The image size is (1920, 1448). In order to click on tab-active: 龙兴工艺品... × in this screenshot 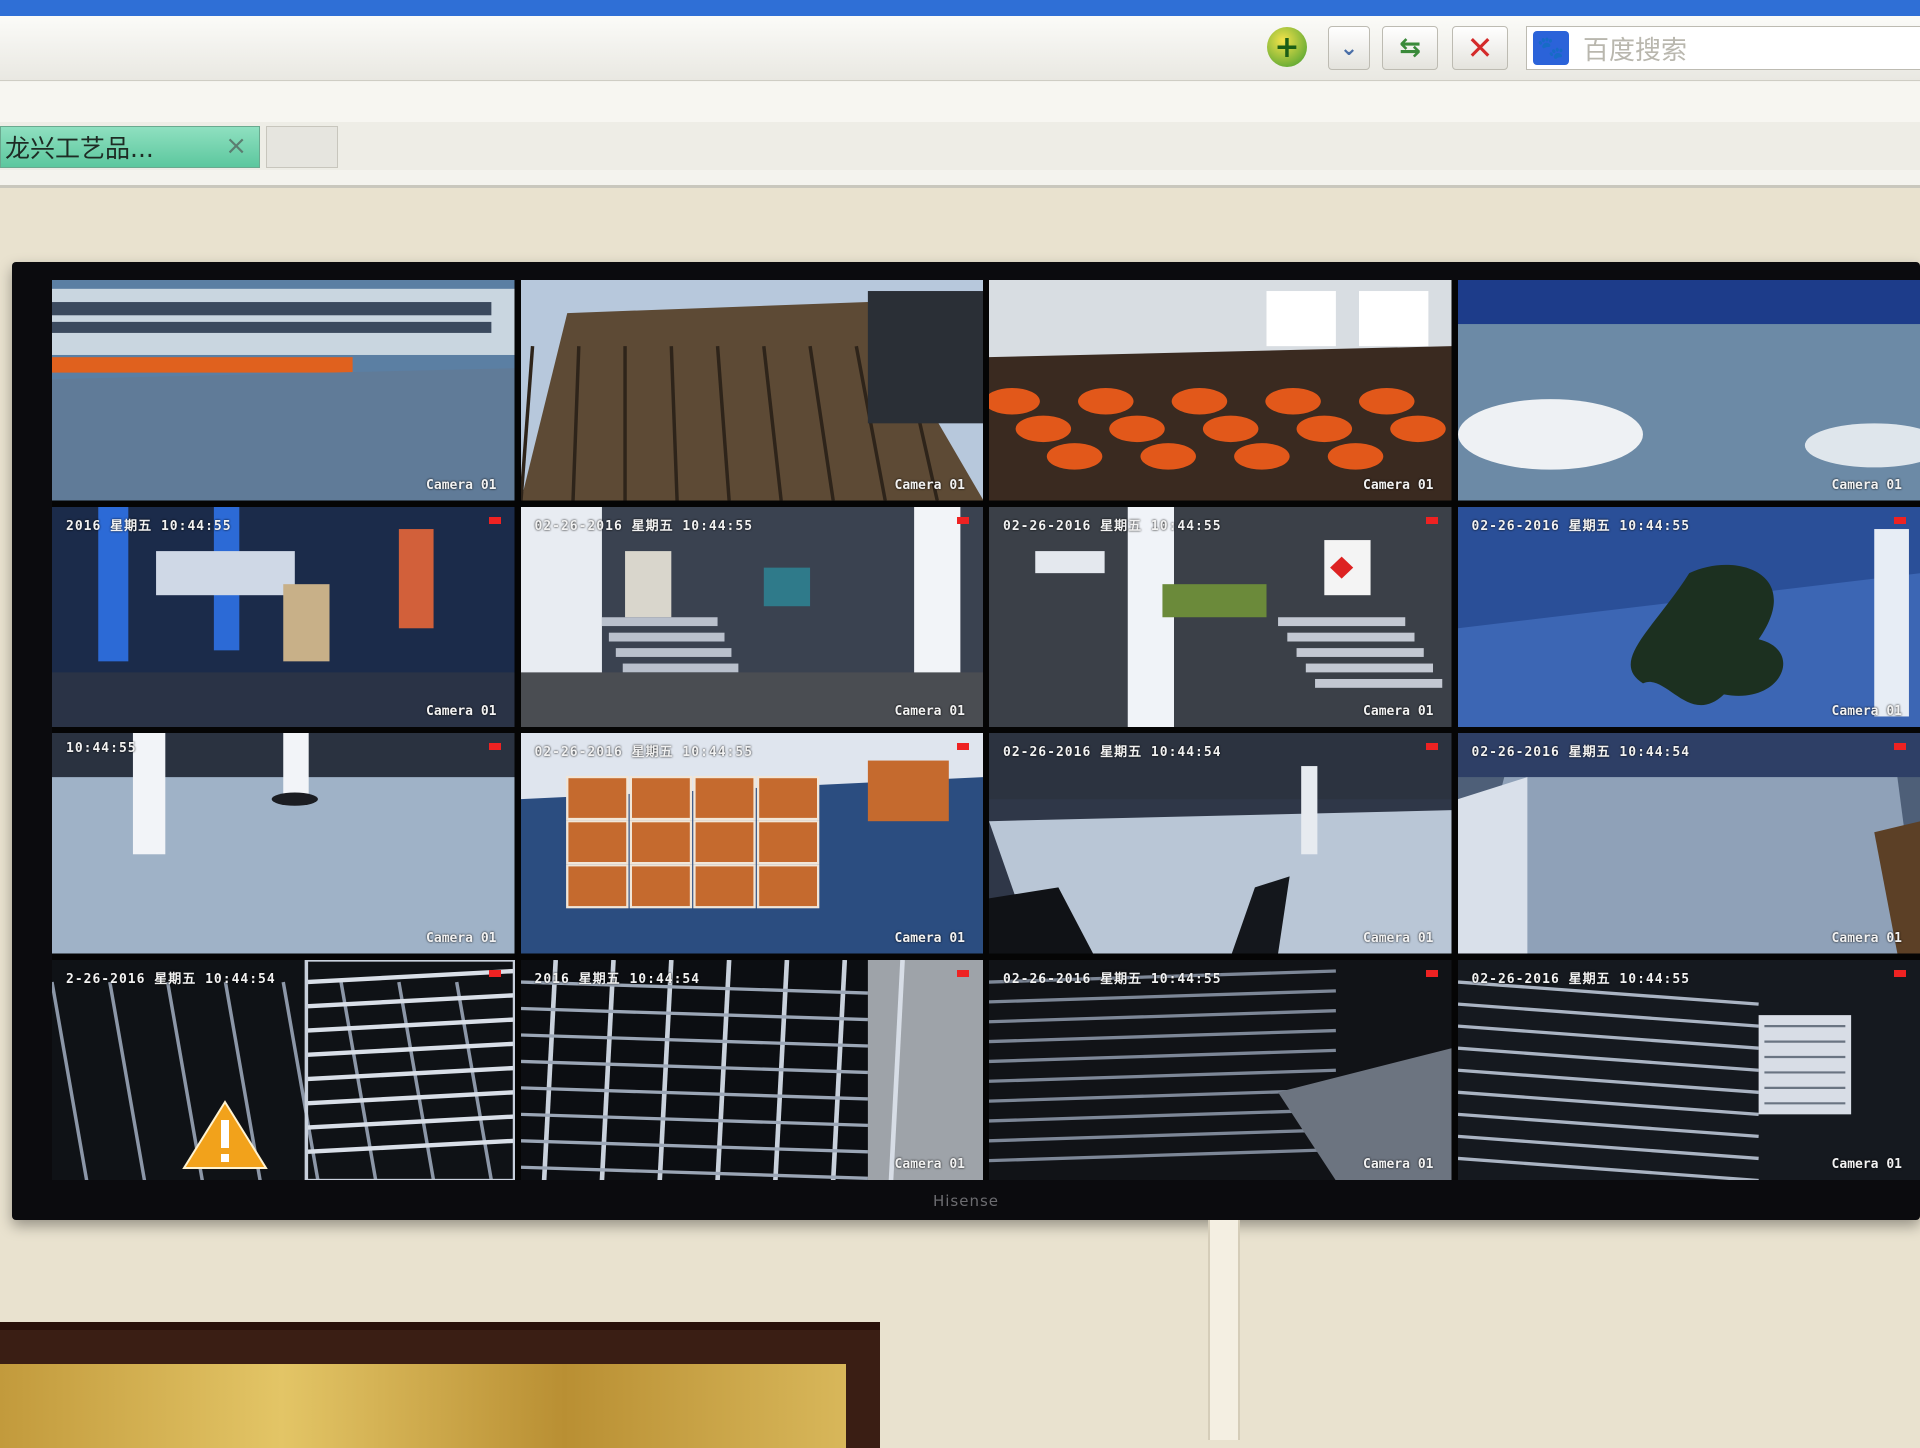, I will do `click(130, 147)`.